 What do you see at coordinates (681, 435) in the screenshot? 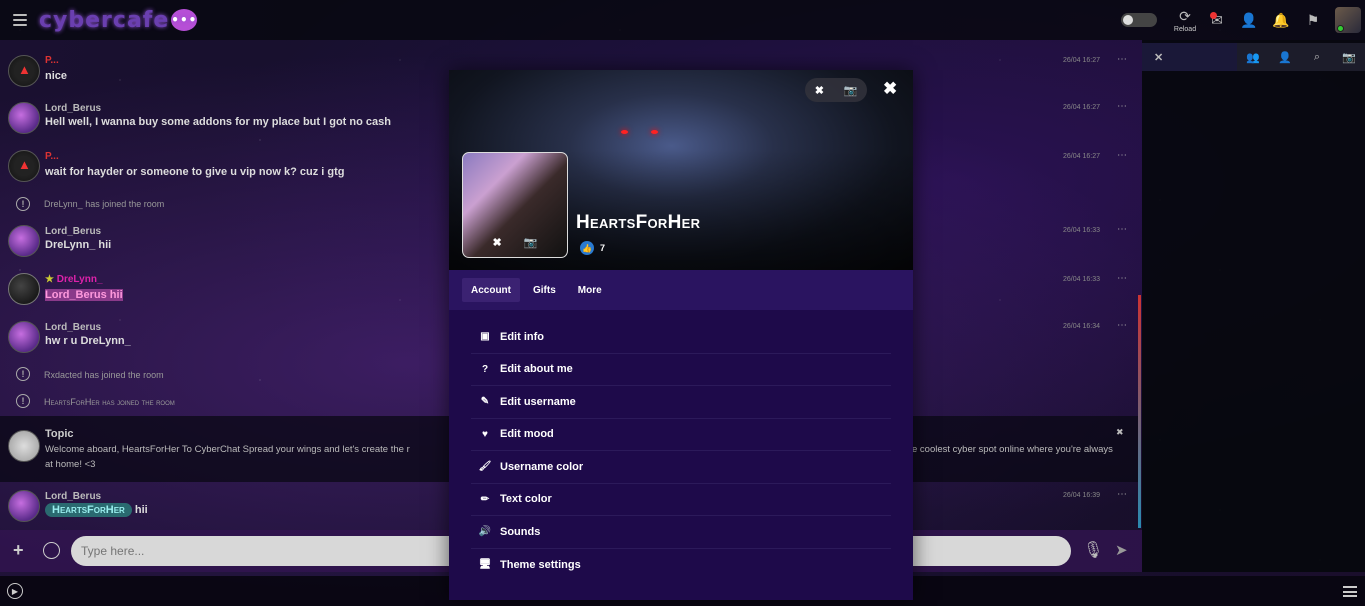
I see `menu-item-edit-mood: ♥ Edit mood` at bounding box center [681, 435].